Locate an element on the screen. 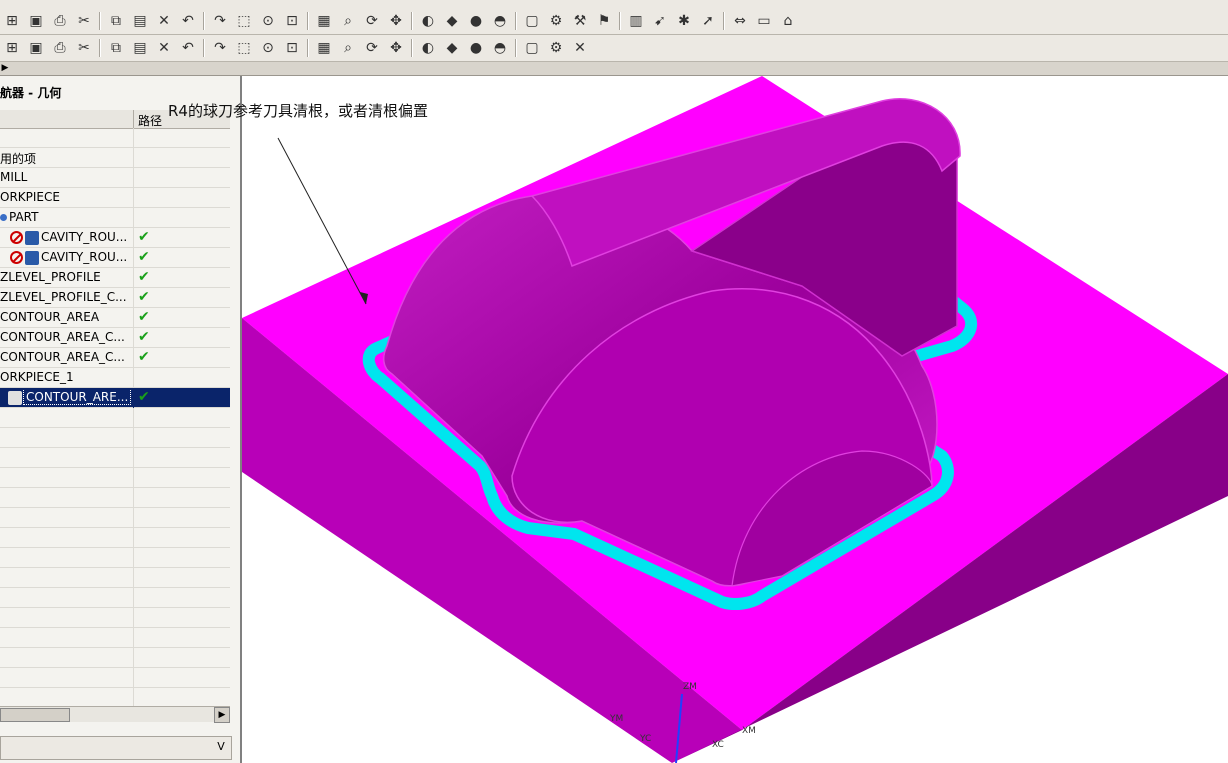  horizontal-scrollbar: ▶ is located at coordinates (115, 714).